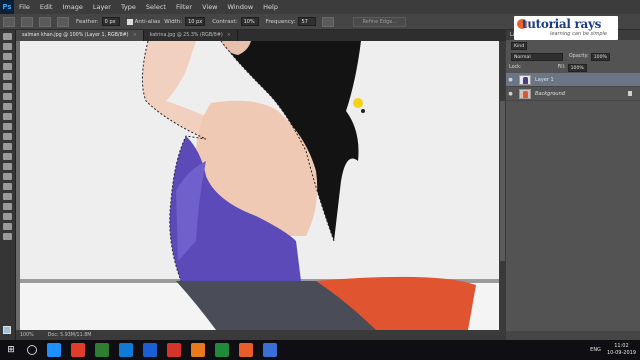  Describe the element at coordinates (156, 7) in the screenshot. I see `menu-select: Select` at that location.